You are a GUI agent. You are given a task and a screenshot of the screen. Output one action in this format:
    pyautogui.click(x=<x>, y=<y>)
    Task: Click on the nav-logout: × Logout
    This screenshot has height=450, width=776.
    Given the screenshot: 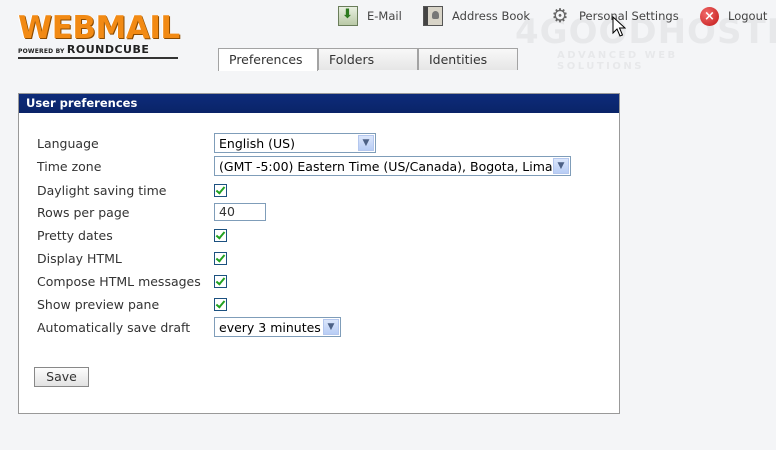 What is the action you would take?
    pyautogui.click(x=733, y=16)
    